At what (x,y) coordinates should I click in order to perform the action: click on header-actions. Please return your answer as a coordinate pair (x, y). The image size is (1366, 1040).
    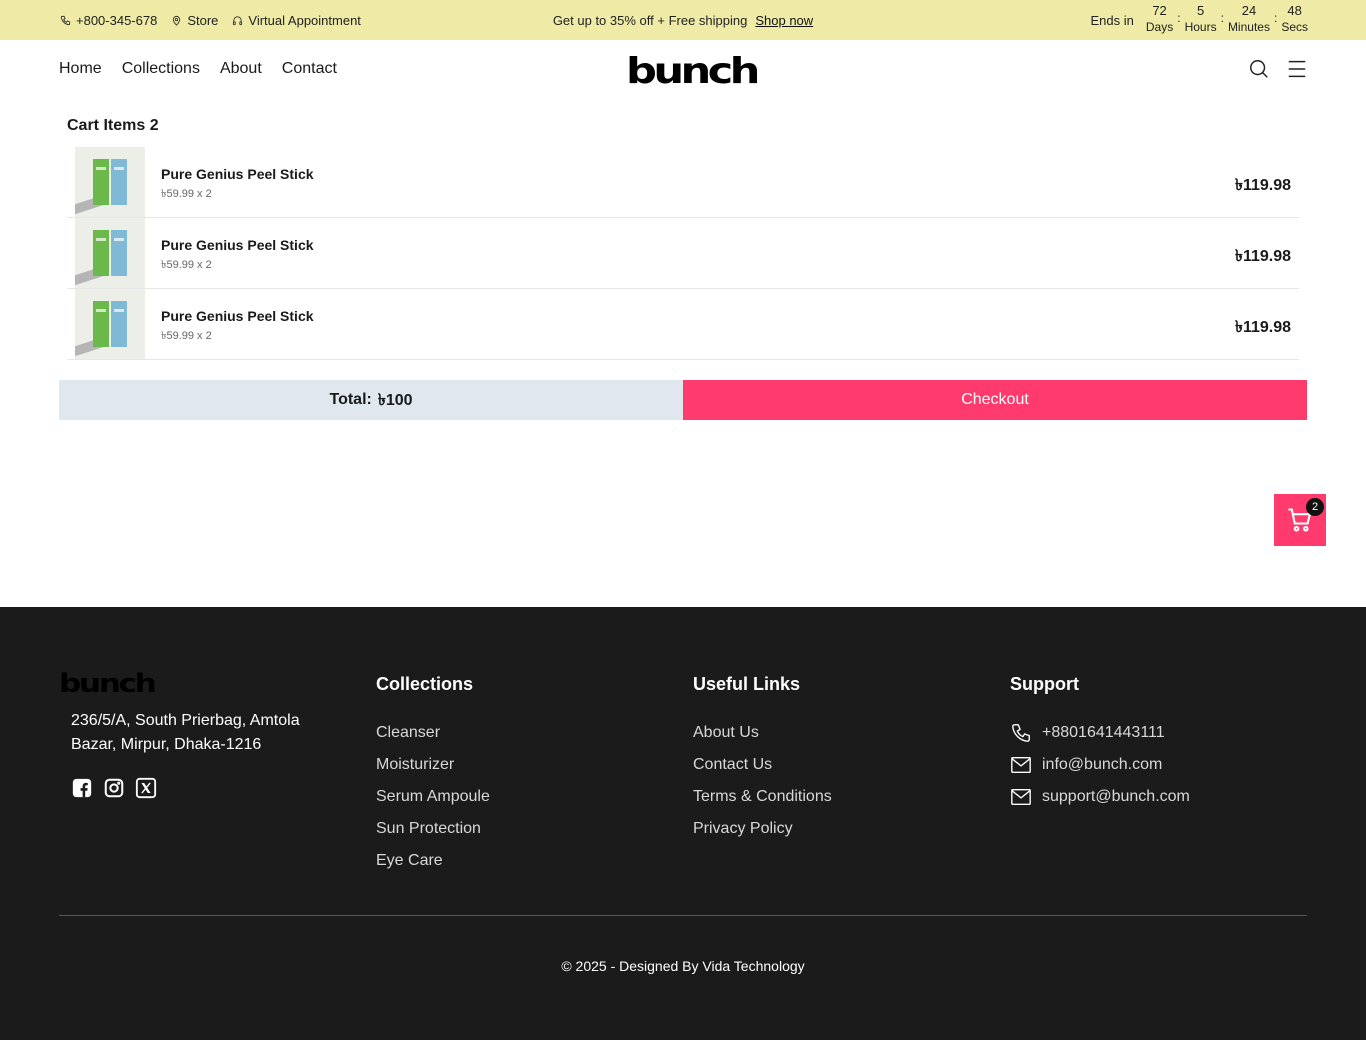
    Looking at the image, I should click on (1278, 69).